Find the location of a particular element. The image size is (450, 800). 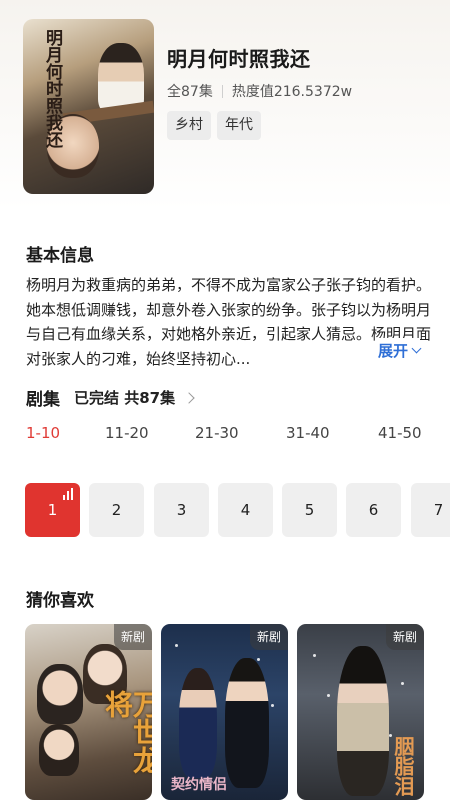

recommend-card: 契约情侣 新剧 is located at coordinates (224, 712).